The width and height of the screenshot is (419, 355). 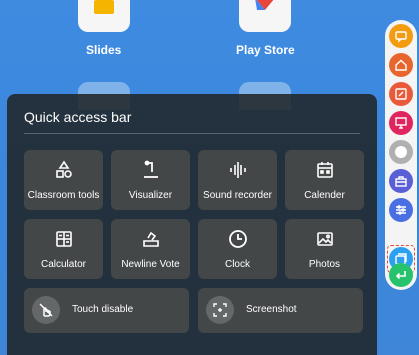 I want to click on annotate-icon, so click(x=401, y=94).